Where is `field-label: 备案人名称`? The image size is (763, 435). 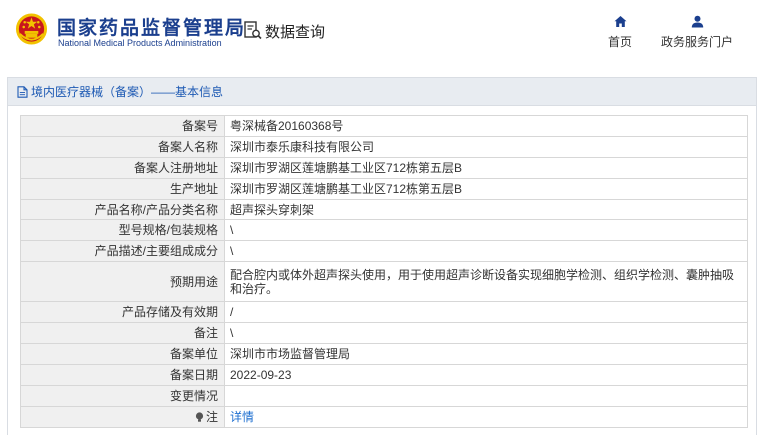
field-label: 备案人名称 is located at coordinates (122, 146).